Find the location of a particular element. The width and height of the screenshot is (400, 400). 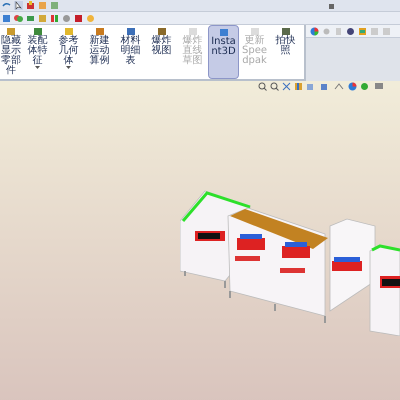

undo-icon is located at coordinates (6, 6).